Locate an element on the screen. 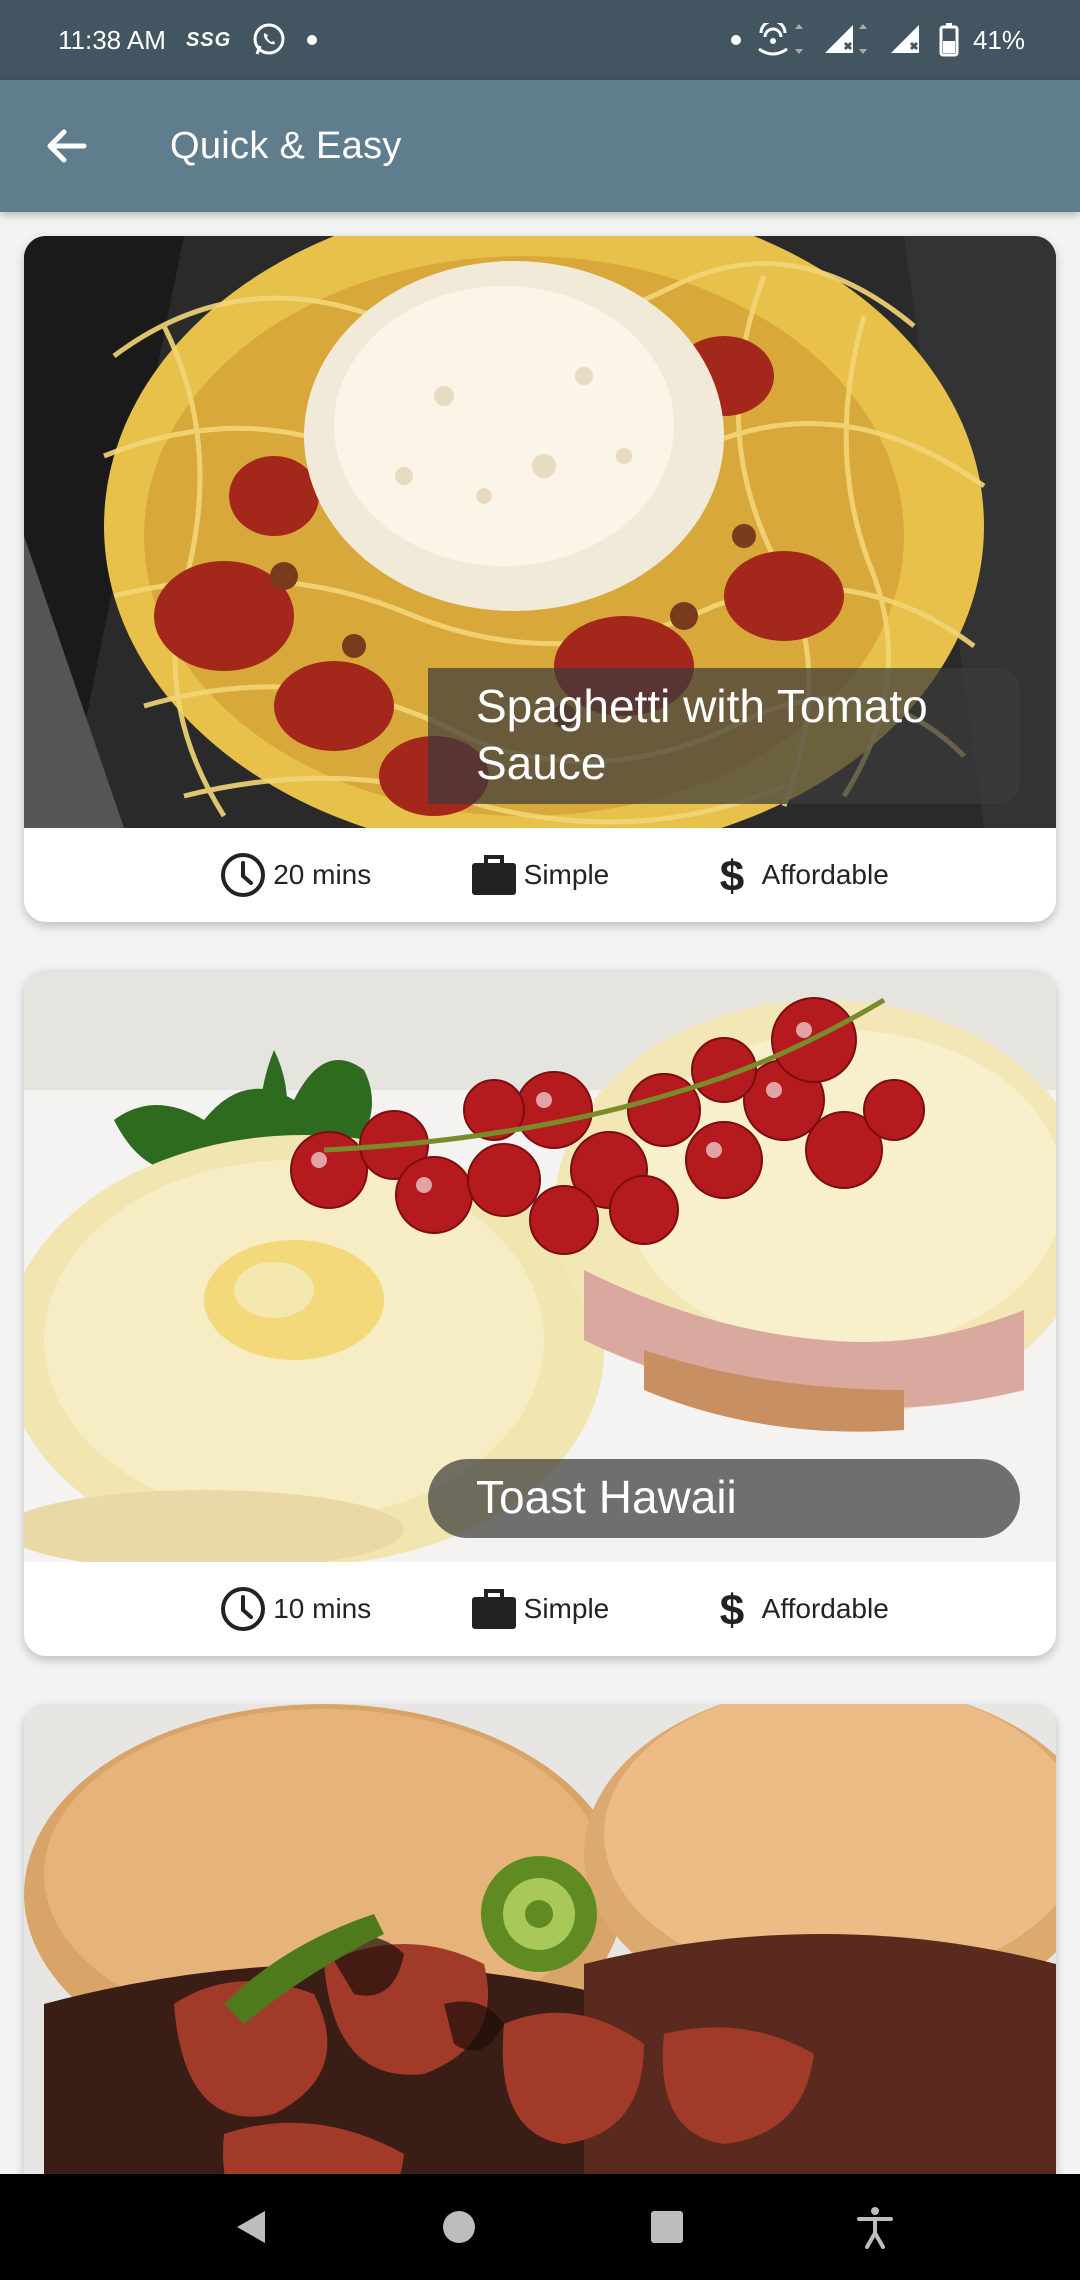 The width and height of the screenshot is (1080, 2280). accessibility-icon is located at coordinates (875, 2228).